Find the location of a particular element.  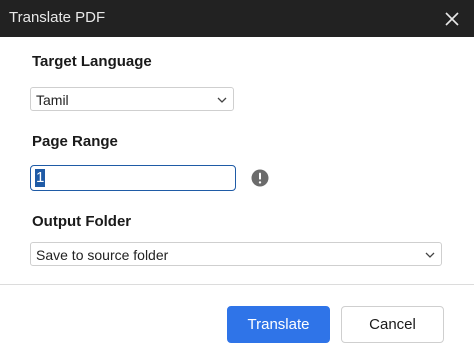

close-button is located at coordinates (452, 18).